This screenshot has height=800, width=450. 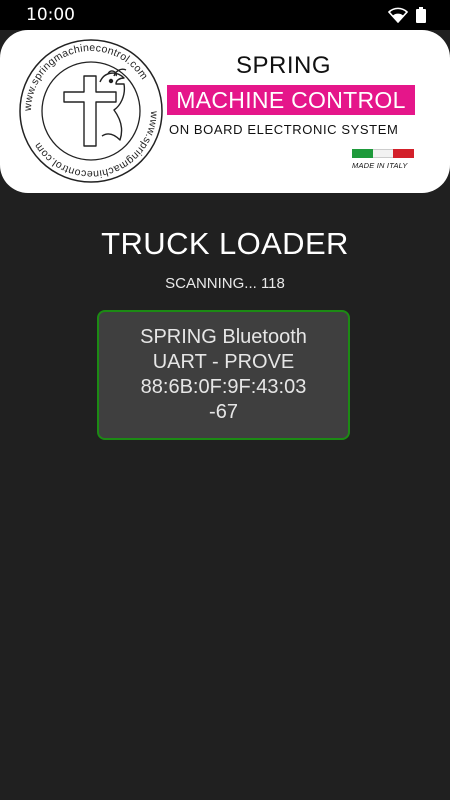 I want to click on device-address: 88:6B:0F:9F:43:03, so click(x=223, y=387).